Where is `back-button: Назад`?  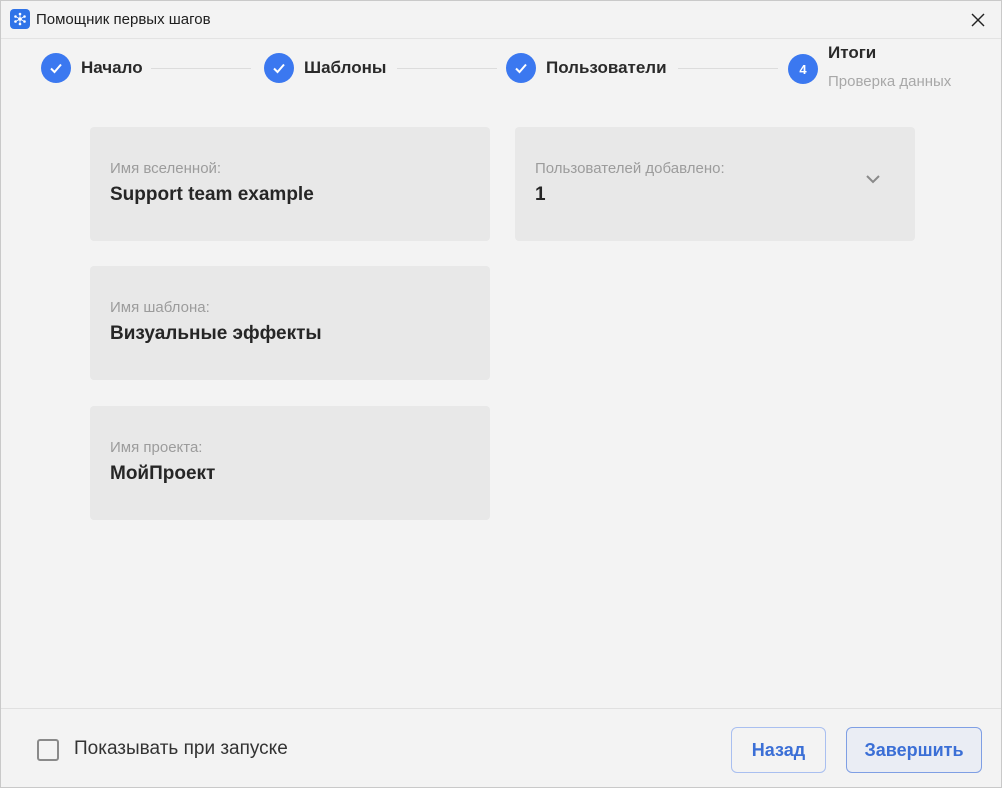 back-button: Назад is located at coordinates (778, 750).